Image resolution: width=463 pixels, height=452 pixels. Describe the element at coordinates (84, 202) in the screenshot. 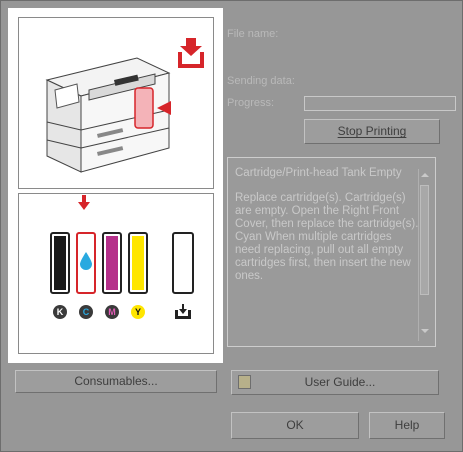

I see `down-arrow-icon` at that location.